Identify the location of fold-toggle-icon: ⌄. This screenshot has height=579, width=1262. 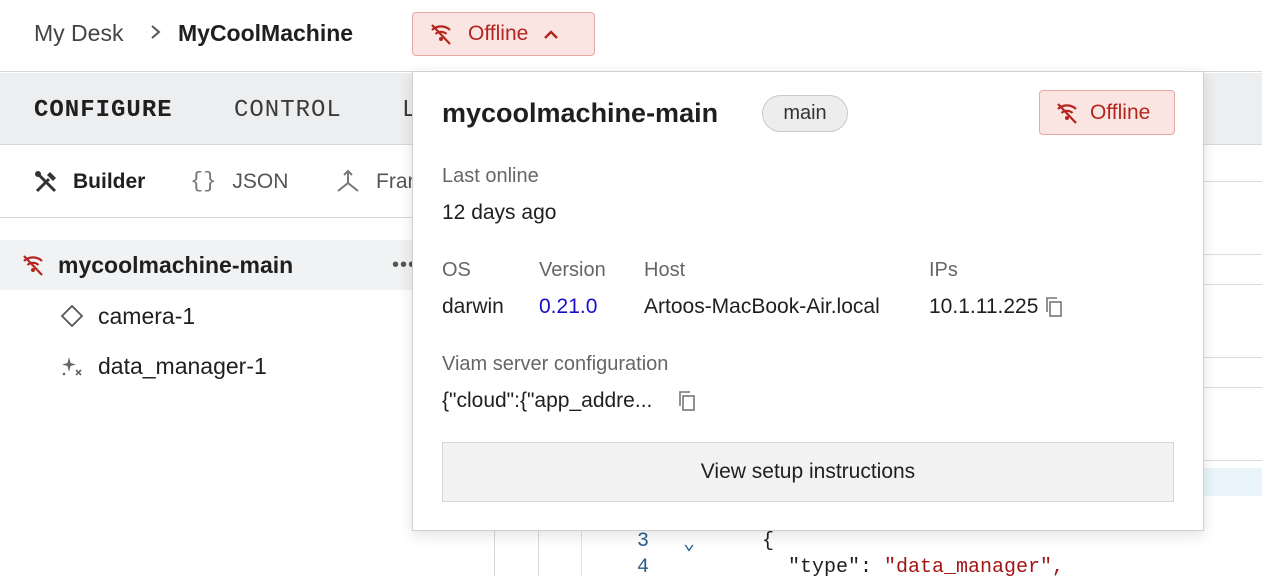
(689, 543).